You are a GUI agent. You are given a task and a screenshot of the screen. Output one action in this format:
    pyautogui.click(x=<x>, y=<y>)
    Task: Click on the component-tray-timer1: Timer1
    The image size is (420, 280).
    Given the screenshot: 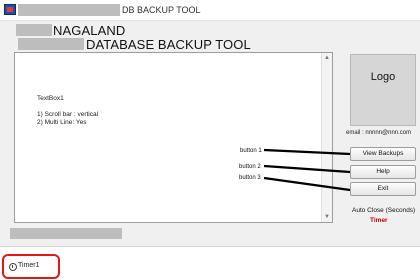 What is the action you would take?
    pyautogui.click(x=31, y=266)
    